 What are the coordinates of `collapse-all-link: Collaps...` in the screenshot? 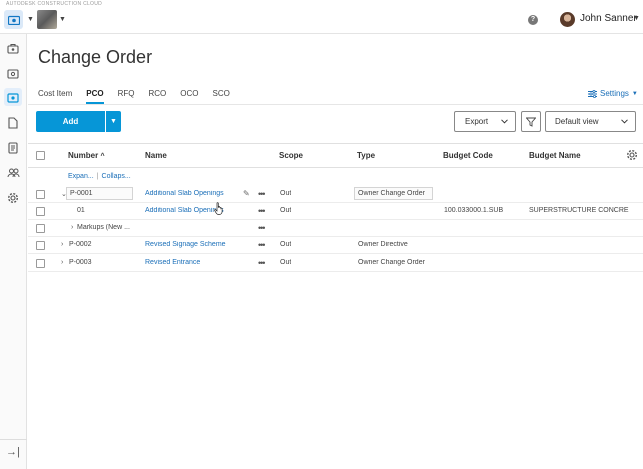 It's located at (116, 176).